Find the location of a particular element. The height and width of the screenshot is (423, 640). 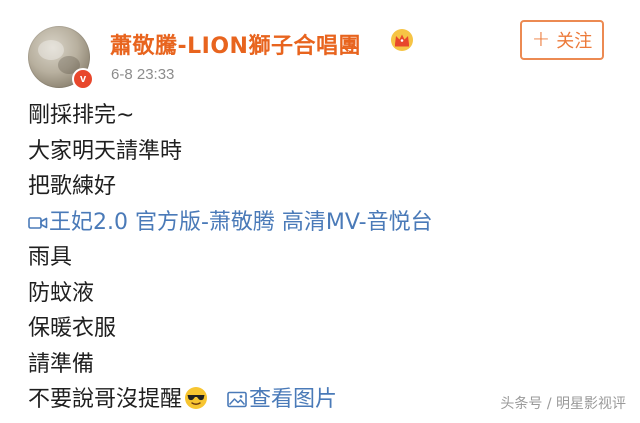

user-name: 蕭敬騰-LION獅子合唱團 is located at coordinates (235, 44).